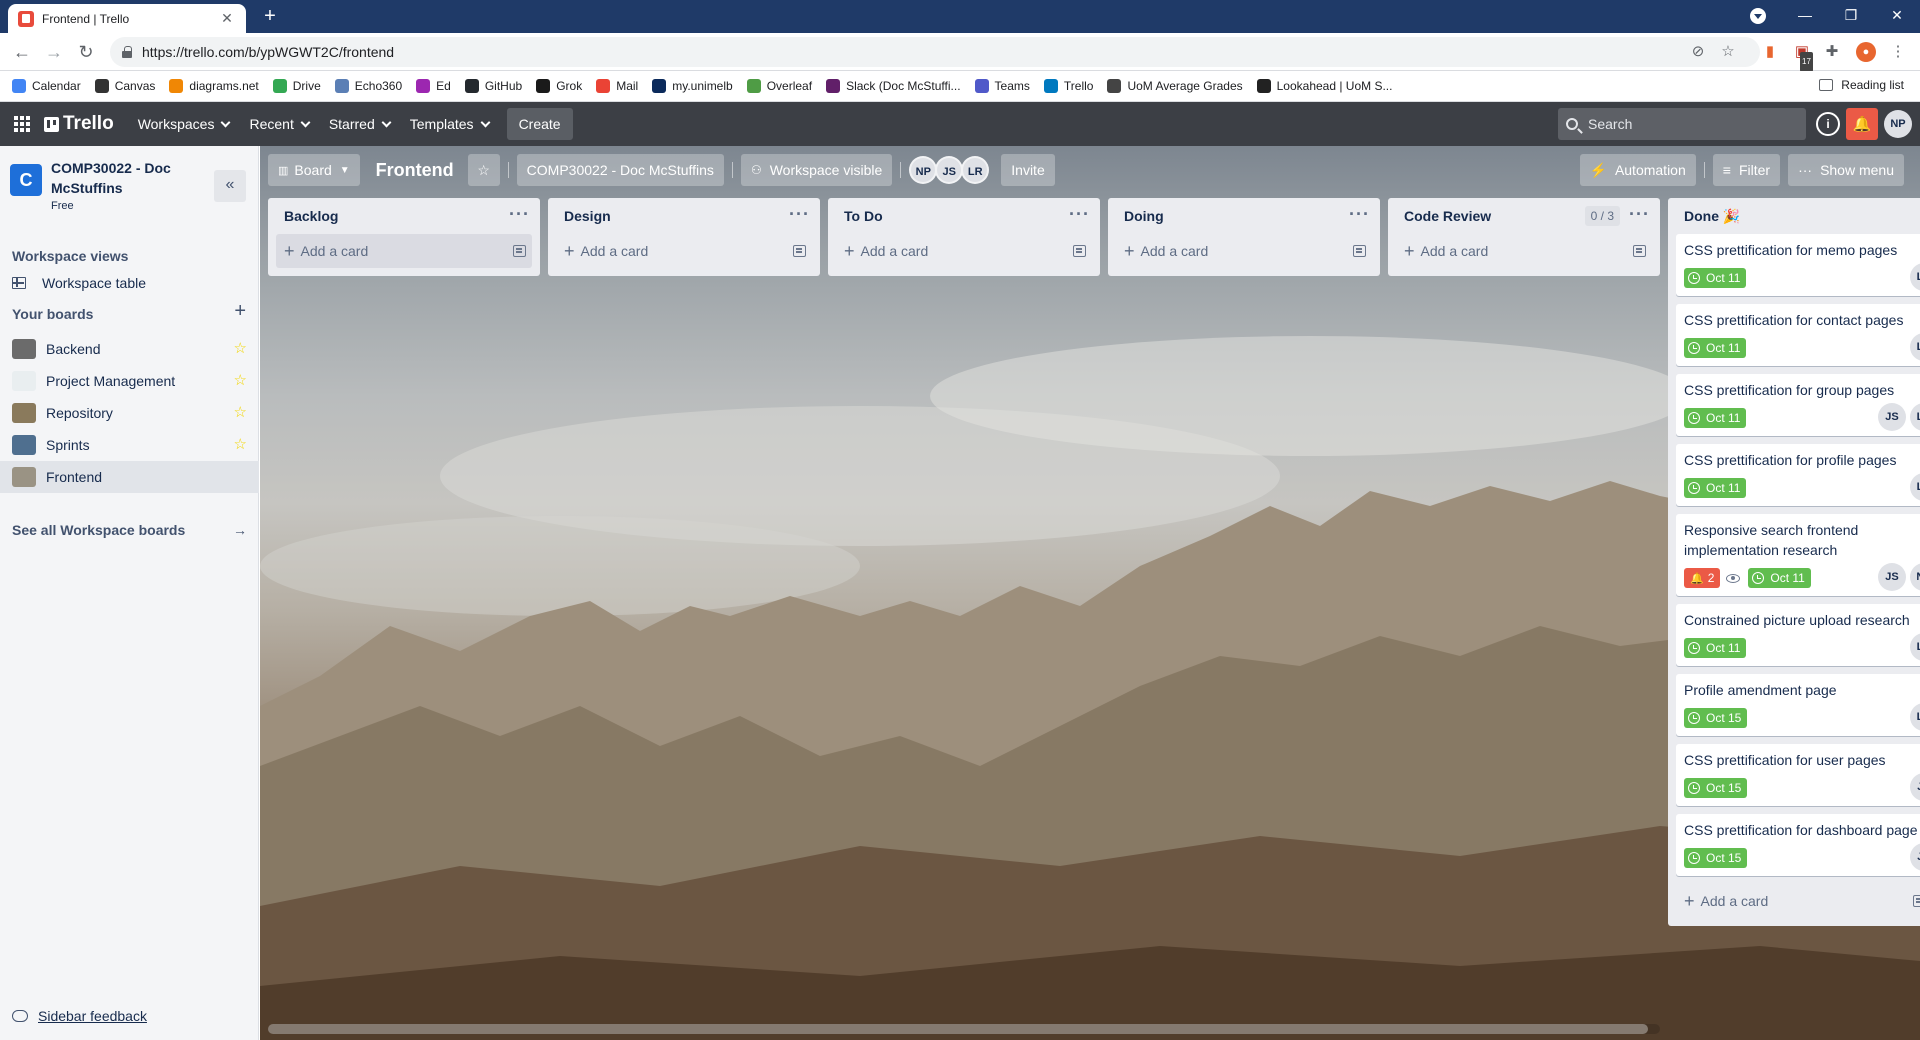  Describe the element at coordinates (559, 86) in the screenshot. I see `bookmark-item: Grok` at that location.